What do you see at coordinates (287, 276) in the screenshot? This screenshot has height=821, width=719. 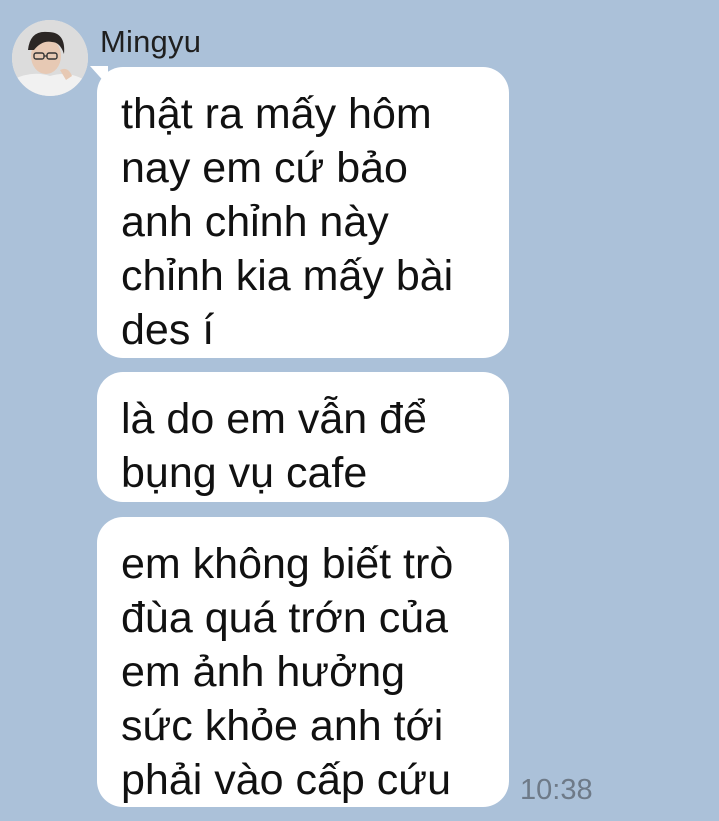 I see `message-line: chỉnh kia mấy bài` at bounding box center [287, 276].